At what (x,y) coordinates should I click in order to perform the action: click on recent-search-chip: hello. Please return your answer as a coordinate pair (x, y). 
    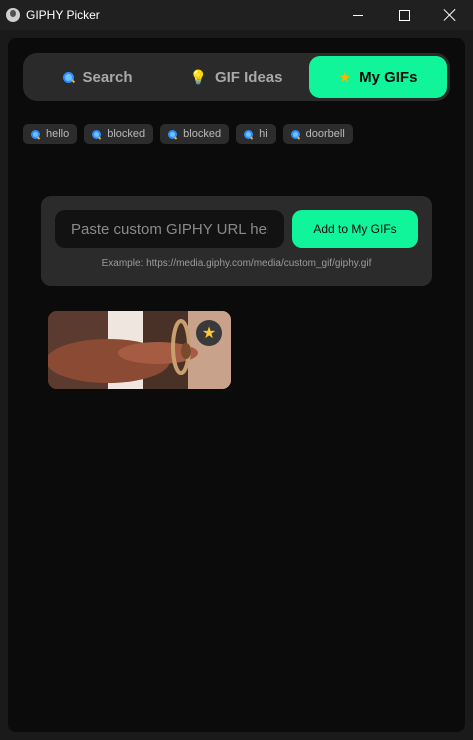
    Looking at the image, I should click on (50, 134).